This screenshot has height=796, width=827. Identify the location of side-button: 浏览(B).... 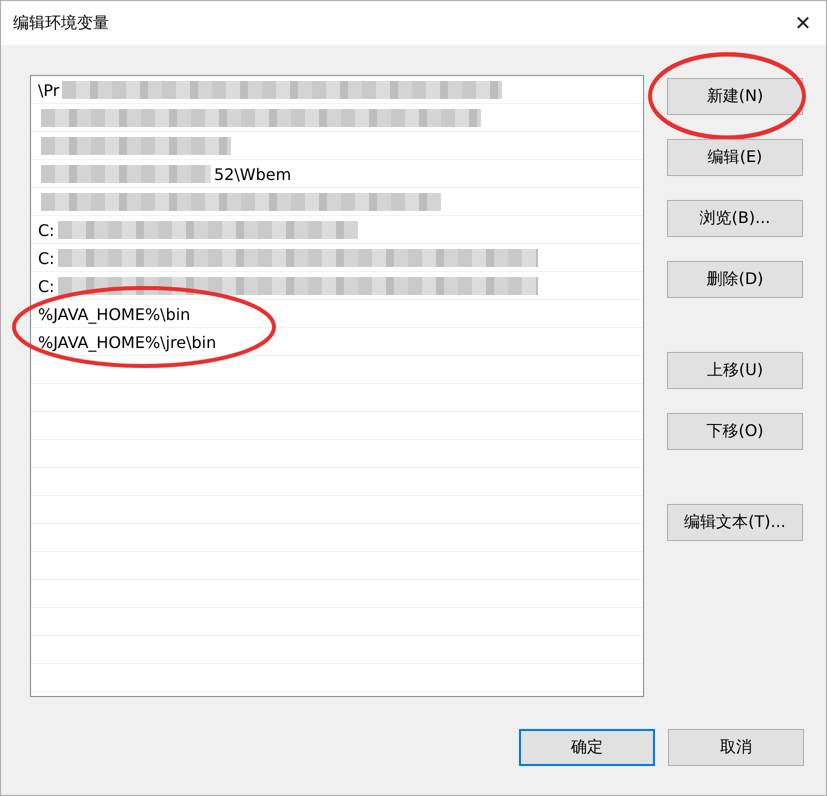
(735, 218).